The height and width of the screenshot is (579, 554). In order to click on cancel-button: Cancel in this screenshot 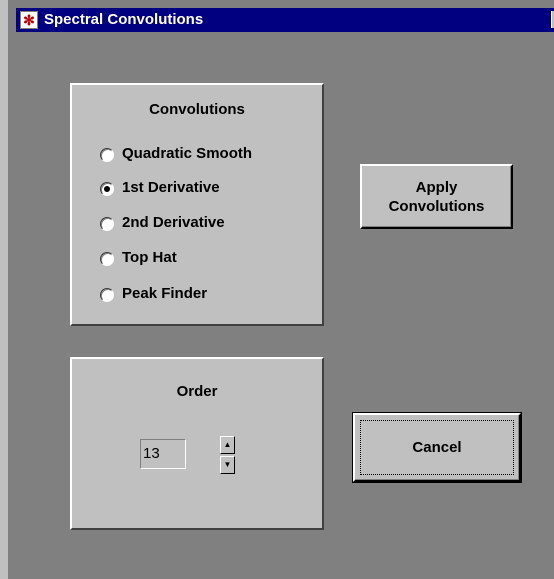, I will do `click(437, 447)`.